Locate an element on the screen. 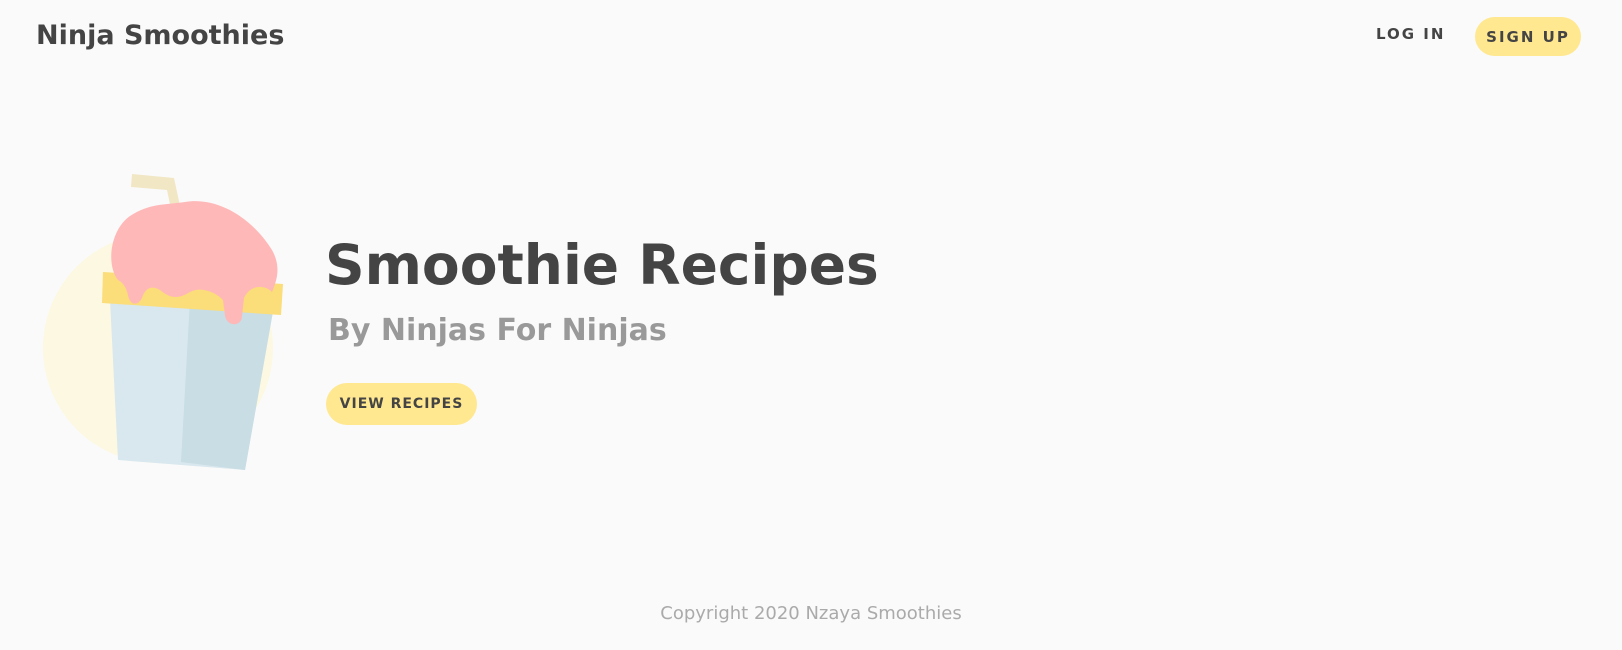  navbar: Ninja Smoothies LOG IN SIGN UP is located at coordinates (811, 40).